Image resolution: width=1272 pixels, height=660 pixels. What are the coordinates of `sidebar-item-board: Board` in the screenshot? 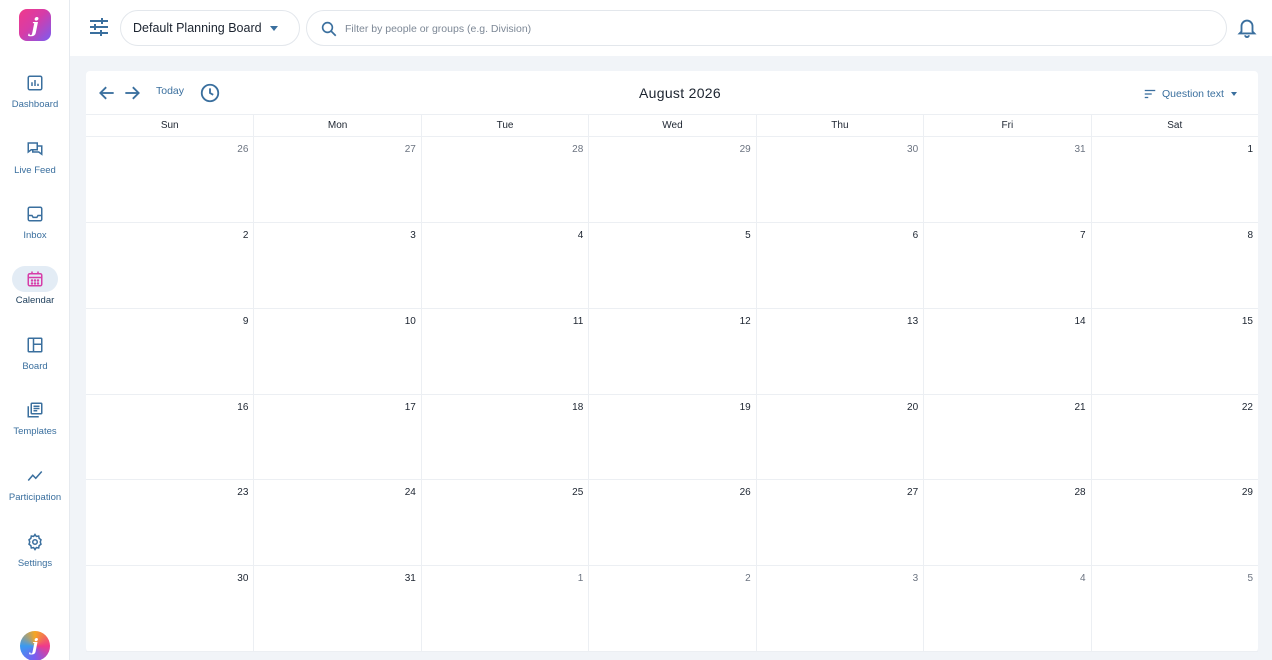 It's located at (35, 360).